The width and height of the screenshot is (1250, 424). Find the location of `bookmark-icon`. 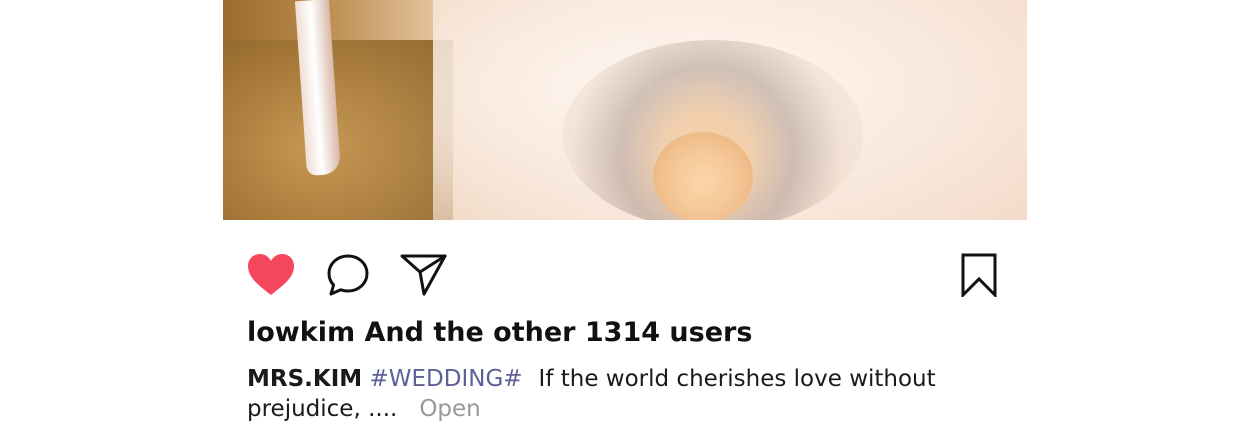

bookmark-icon is located at coordinates (979, 275).